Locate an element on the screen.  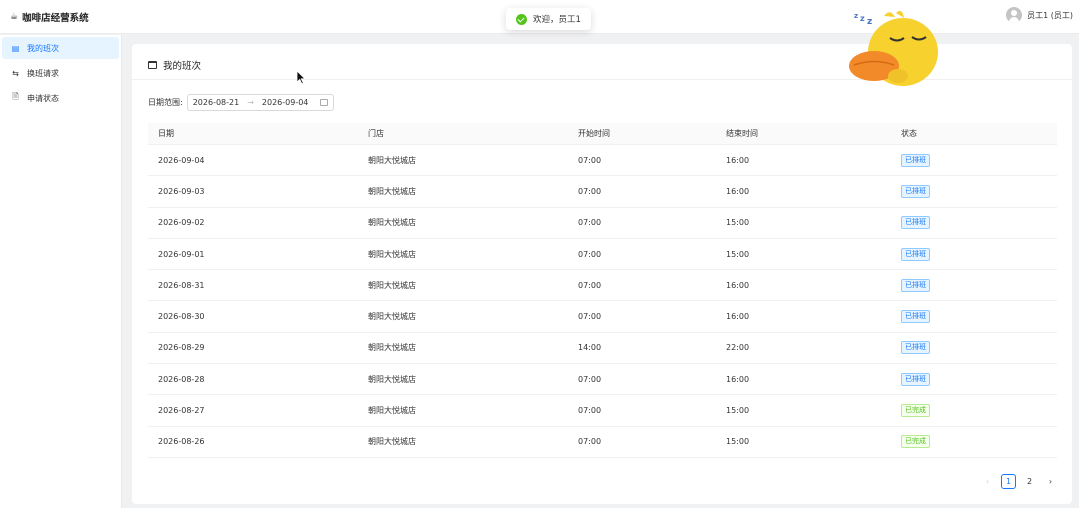
table-row: 2026-09-03 朝阳大悦城店 07:00 16:00 已排班 is located at coordinates (602, 192).